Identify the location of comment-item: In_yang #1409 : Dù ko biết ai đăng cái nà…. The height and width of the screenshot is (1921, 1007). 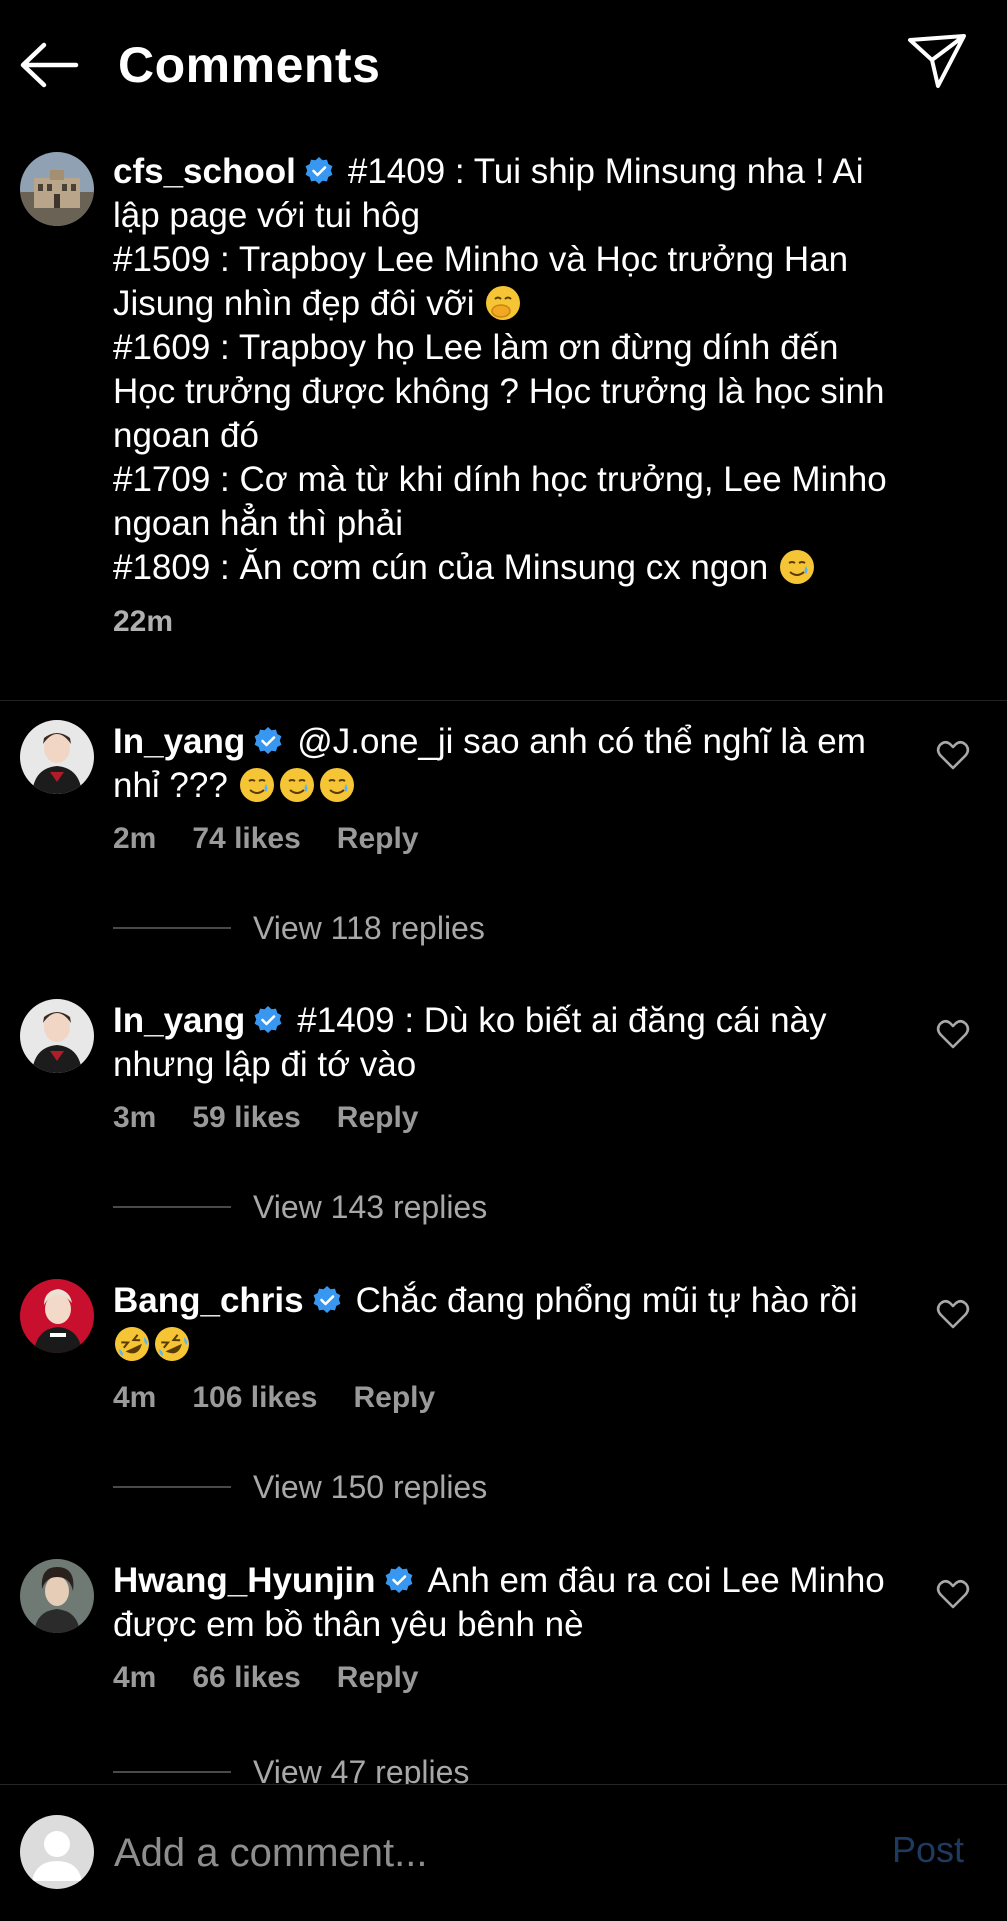
(503, 1129).